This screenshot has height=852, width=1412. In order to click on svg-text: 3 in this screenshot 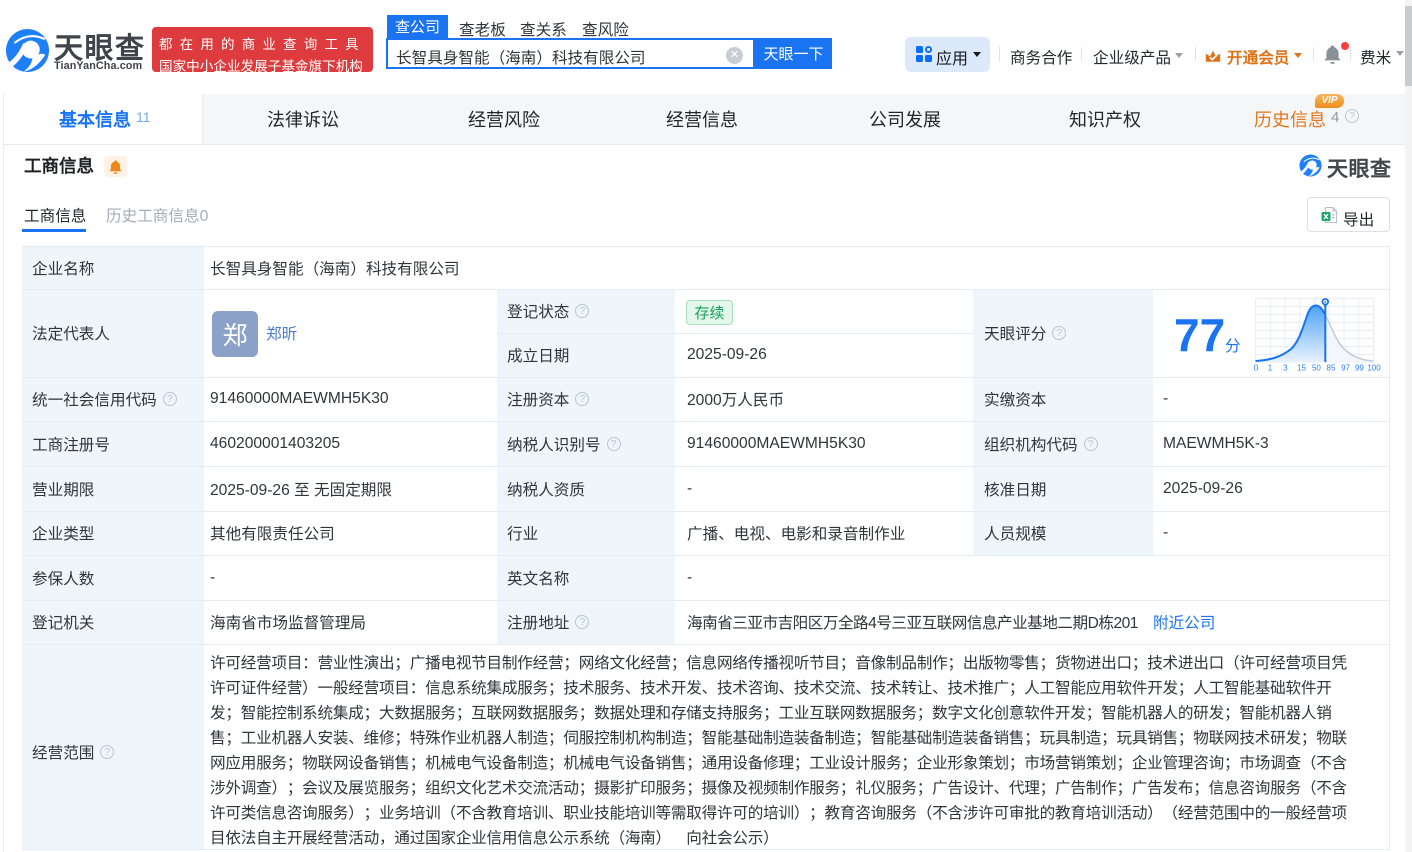, I will do `click(1285, 368)`.